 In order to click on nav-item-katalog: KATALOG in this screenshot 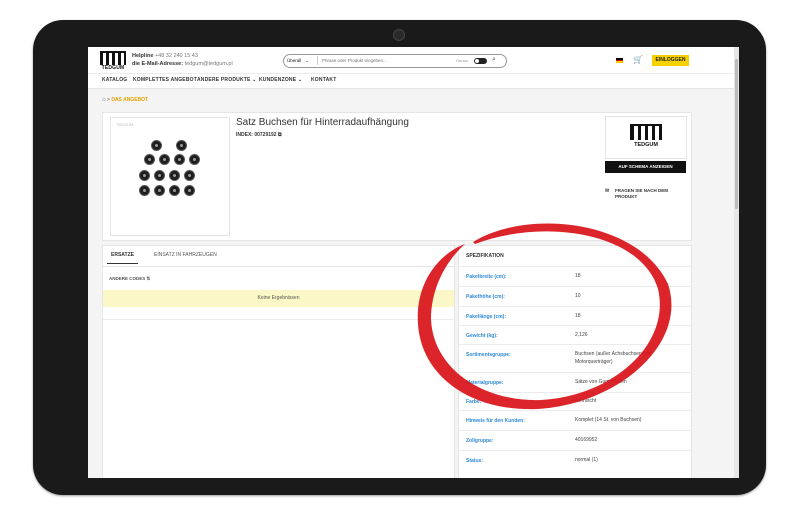, I will do `click(114, 80)`.